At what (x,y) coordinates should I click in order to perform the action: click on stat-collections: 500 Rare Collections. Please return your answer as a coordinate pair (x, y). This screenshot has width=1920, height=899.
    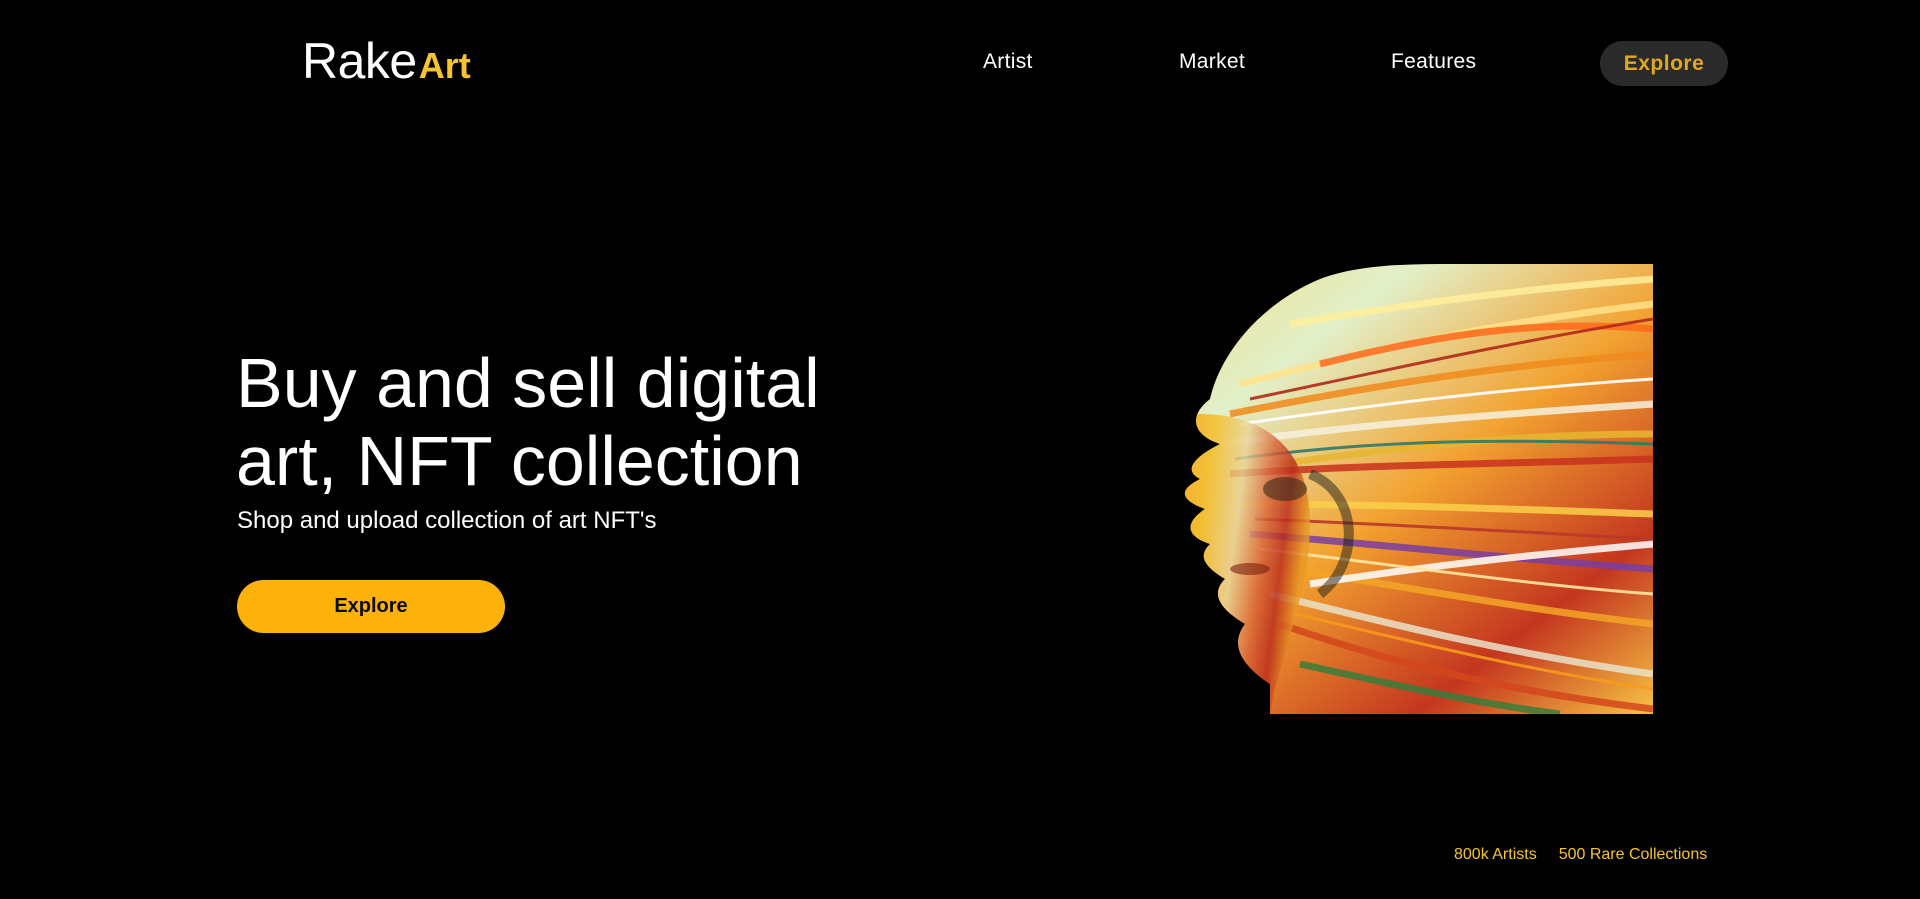
    Looking at the image, I should click on (1633, 854).